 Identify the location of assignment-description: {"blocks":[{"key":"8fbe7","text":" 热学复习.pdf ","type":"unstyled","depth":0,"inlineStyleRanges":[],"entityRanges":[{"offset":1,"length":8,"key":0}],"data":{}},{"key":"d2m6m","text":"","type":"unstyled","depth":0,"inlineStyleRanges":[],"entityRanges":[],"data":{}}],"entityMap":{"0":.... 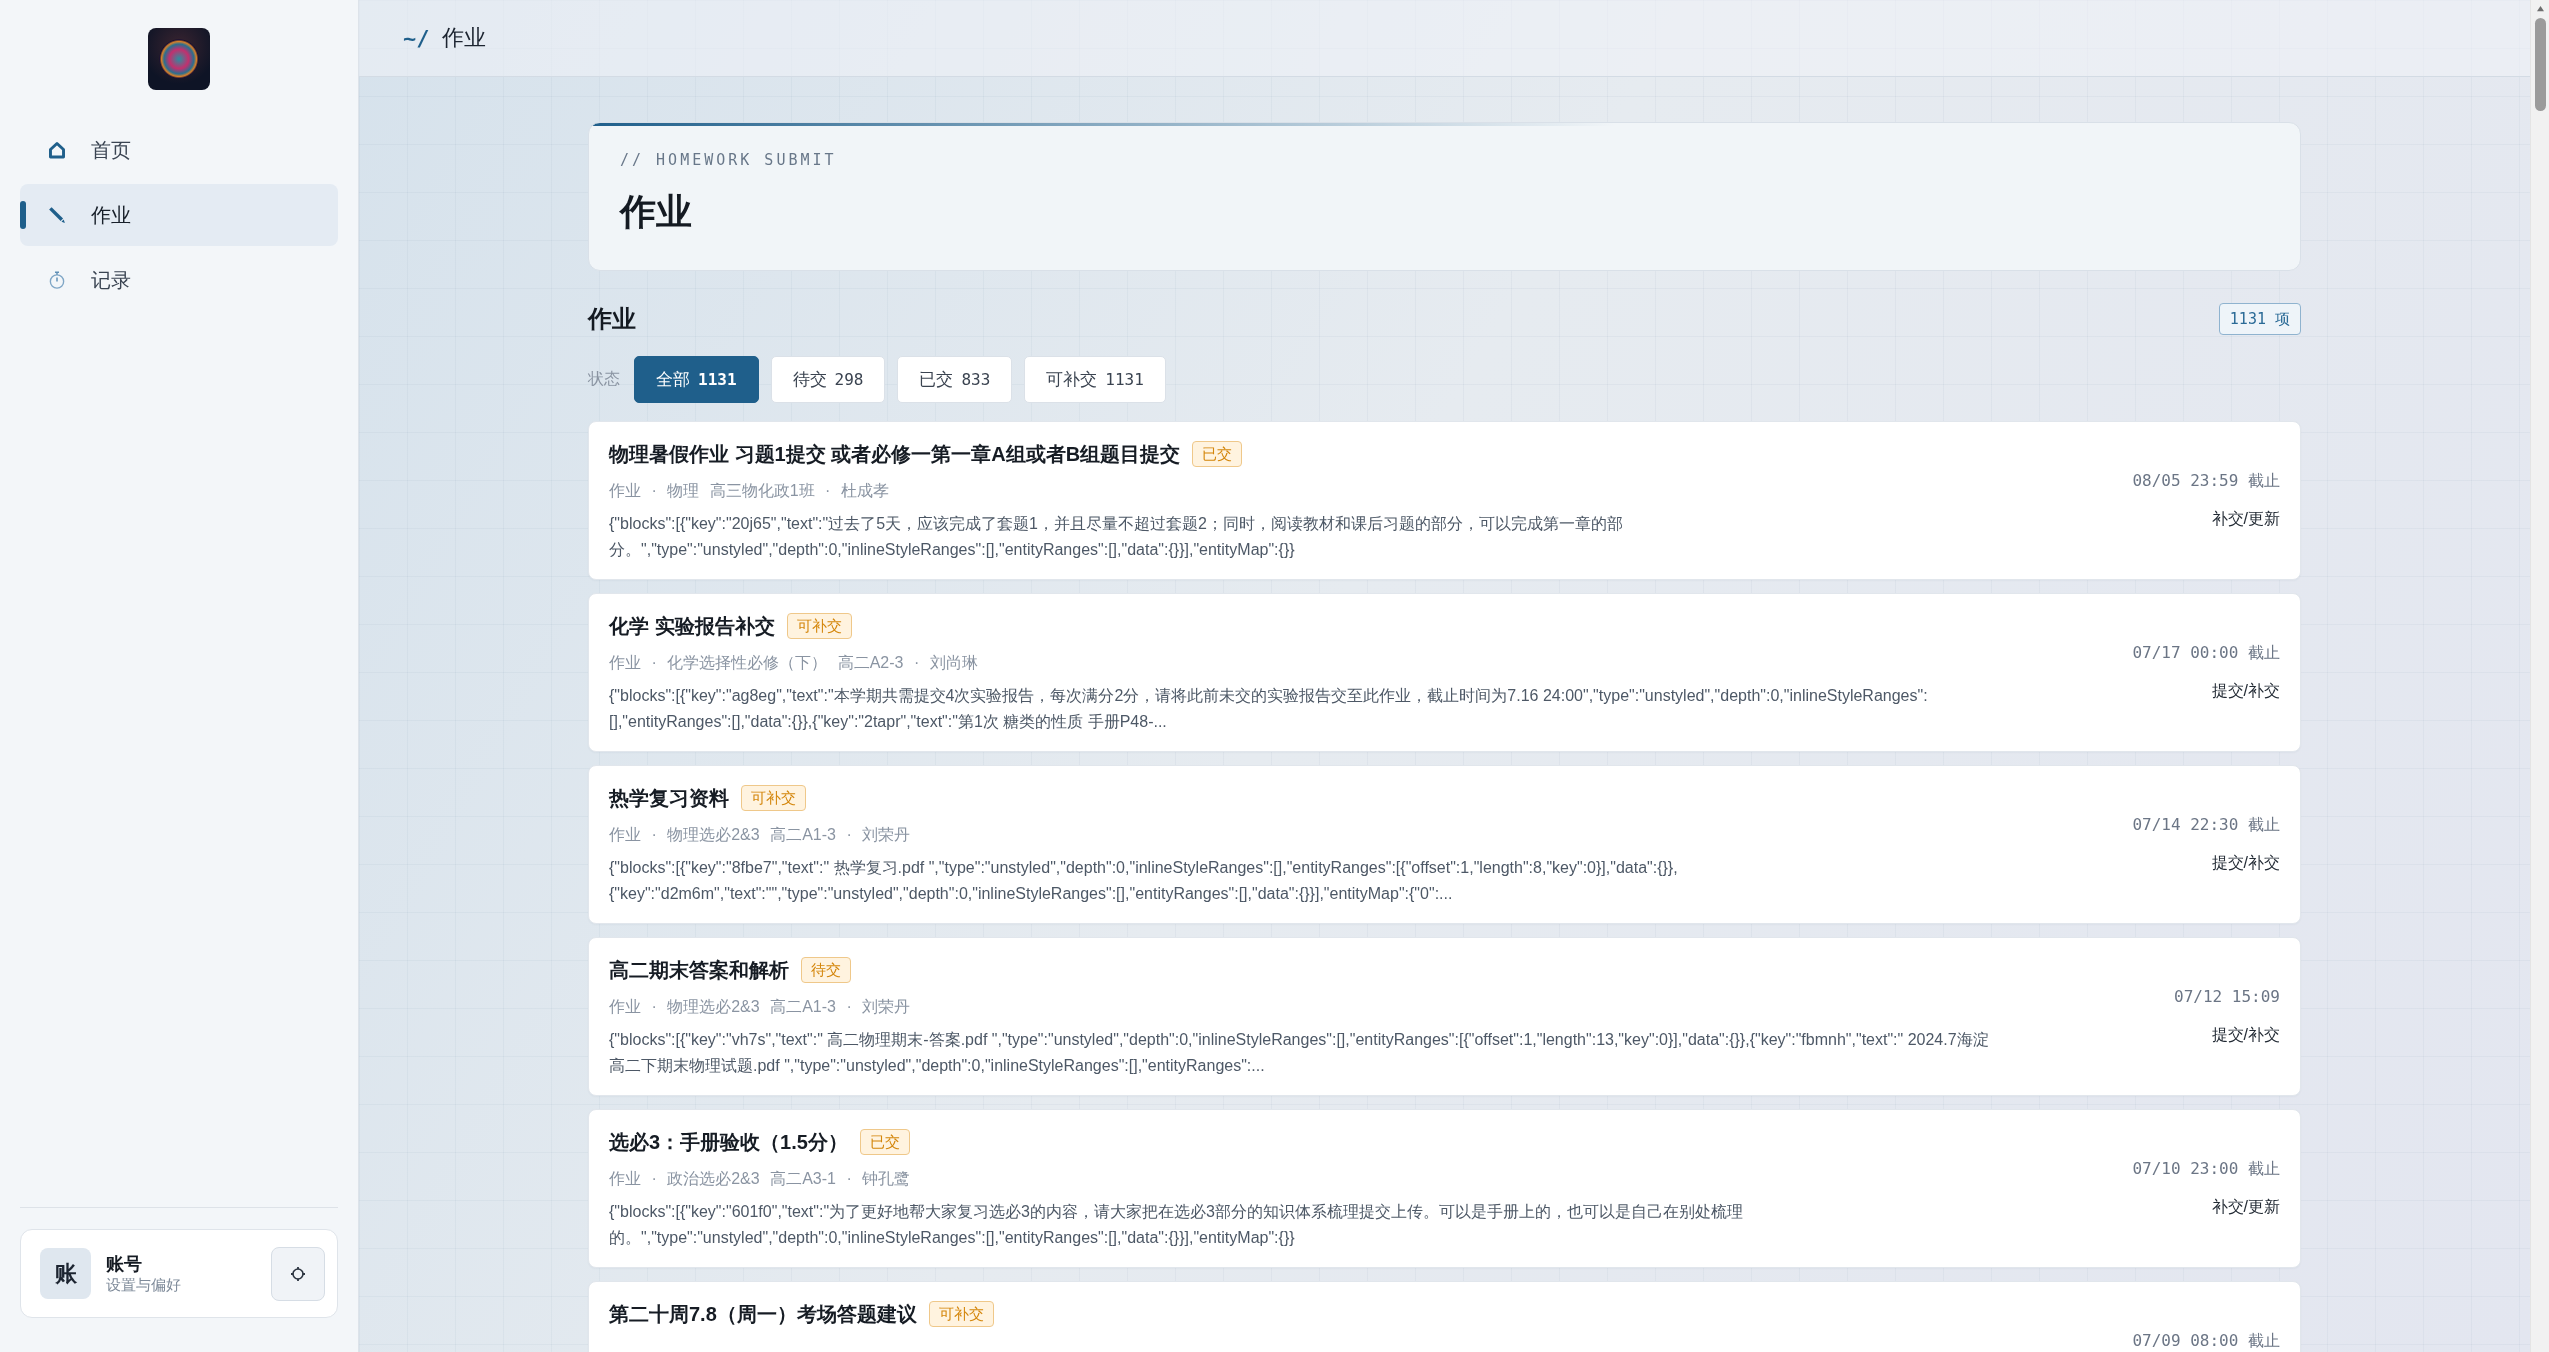
(1144, 881).